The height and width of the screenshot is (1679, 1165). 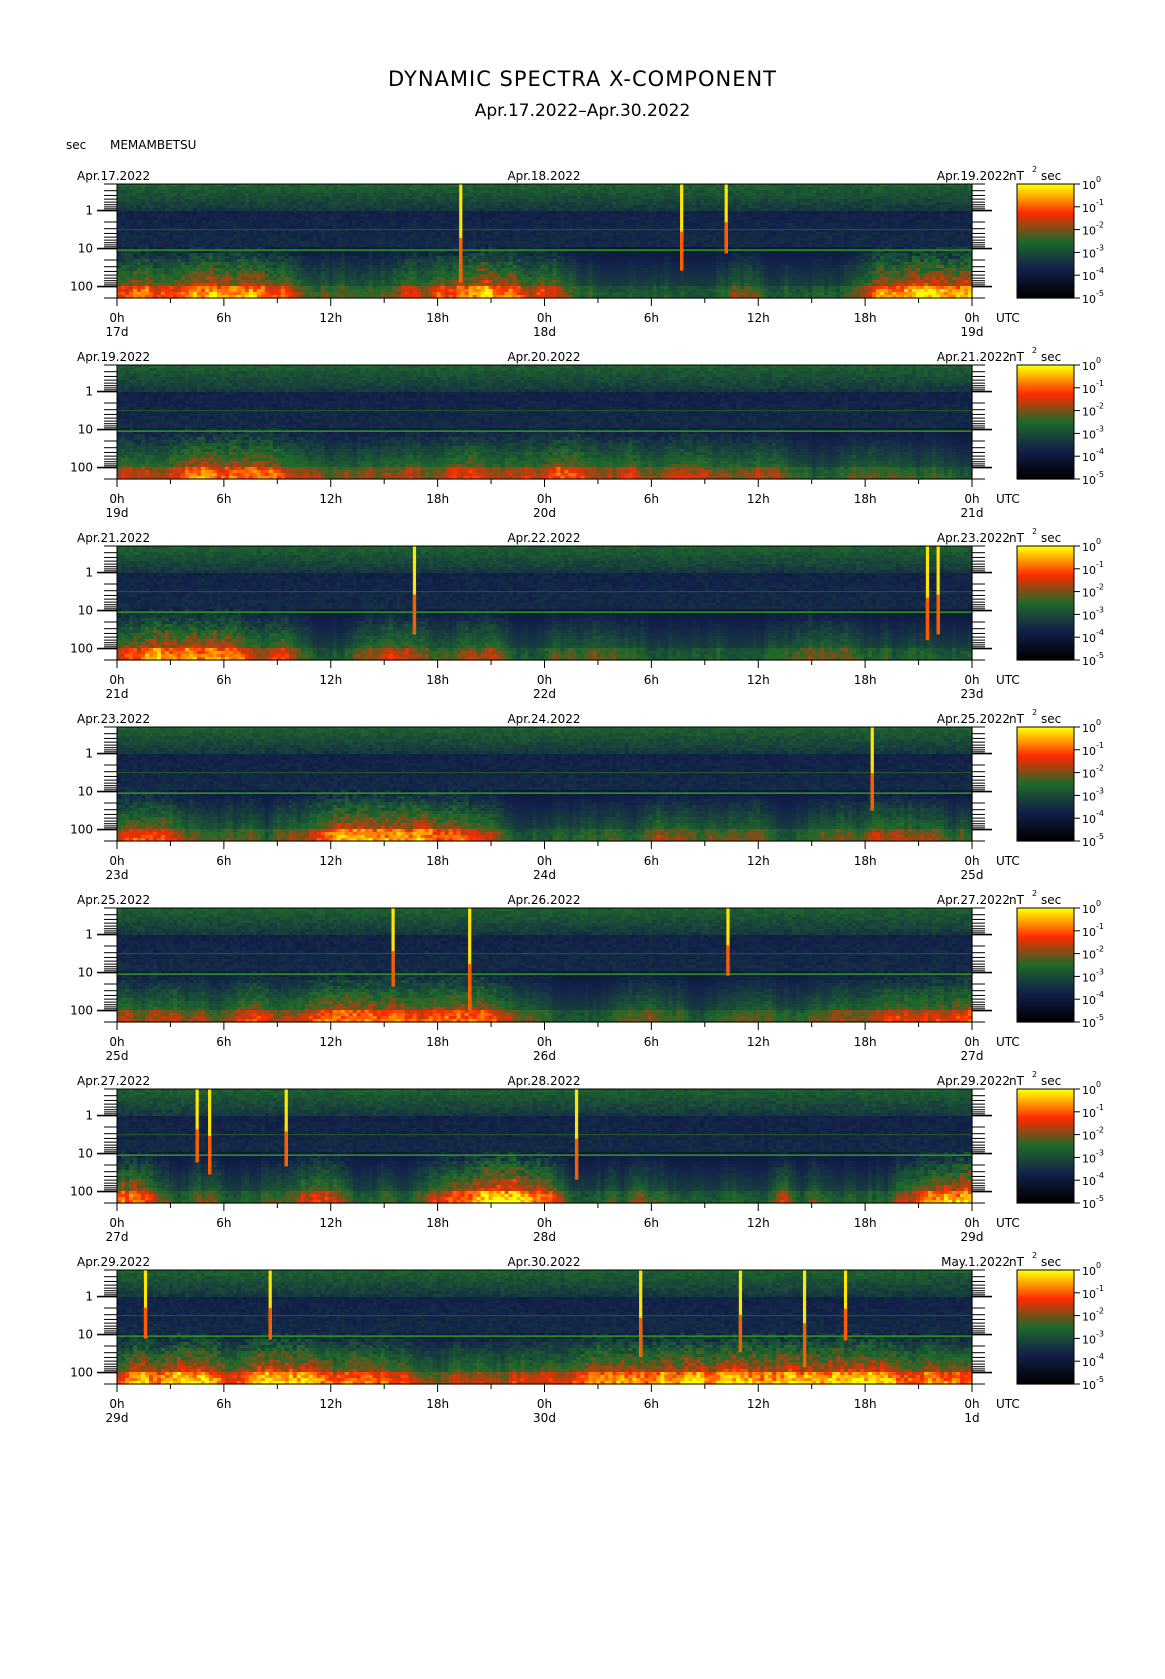 What do you see at coordinates (113, 176) in the screenshot?
I see `panel-start-date: Apr.17.2022` at bounding box center [113, 176].